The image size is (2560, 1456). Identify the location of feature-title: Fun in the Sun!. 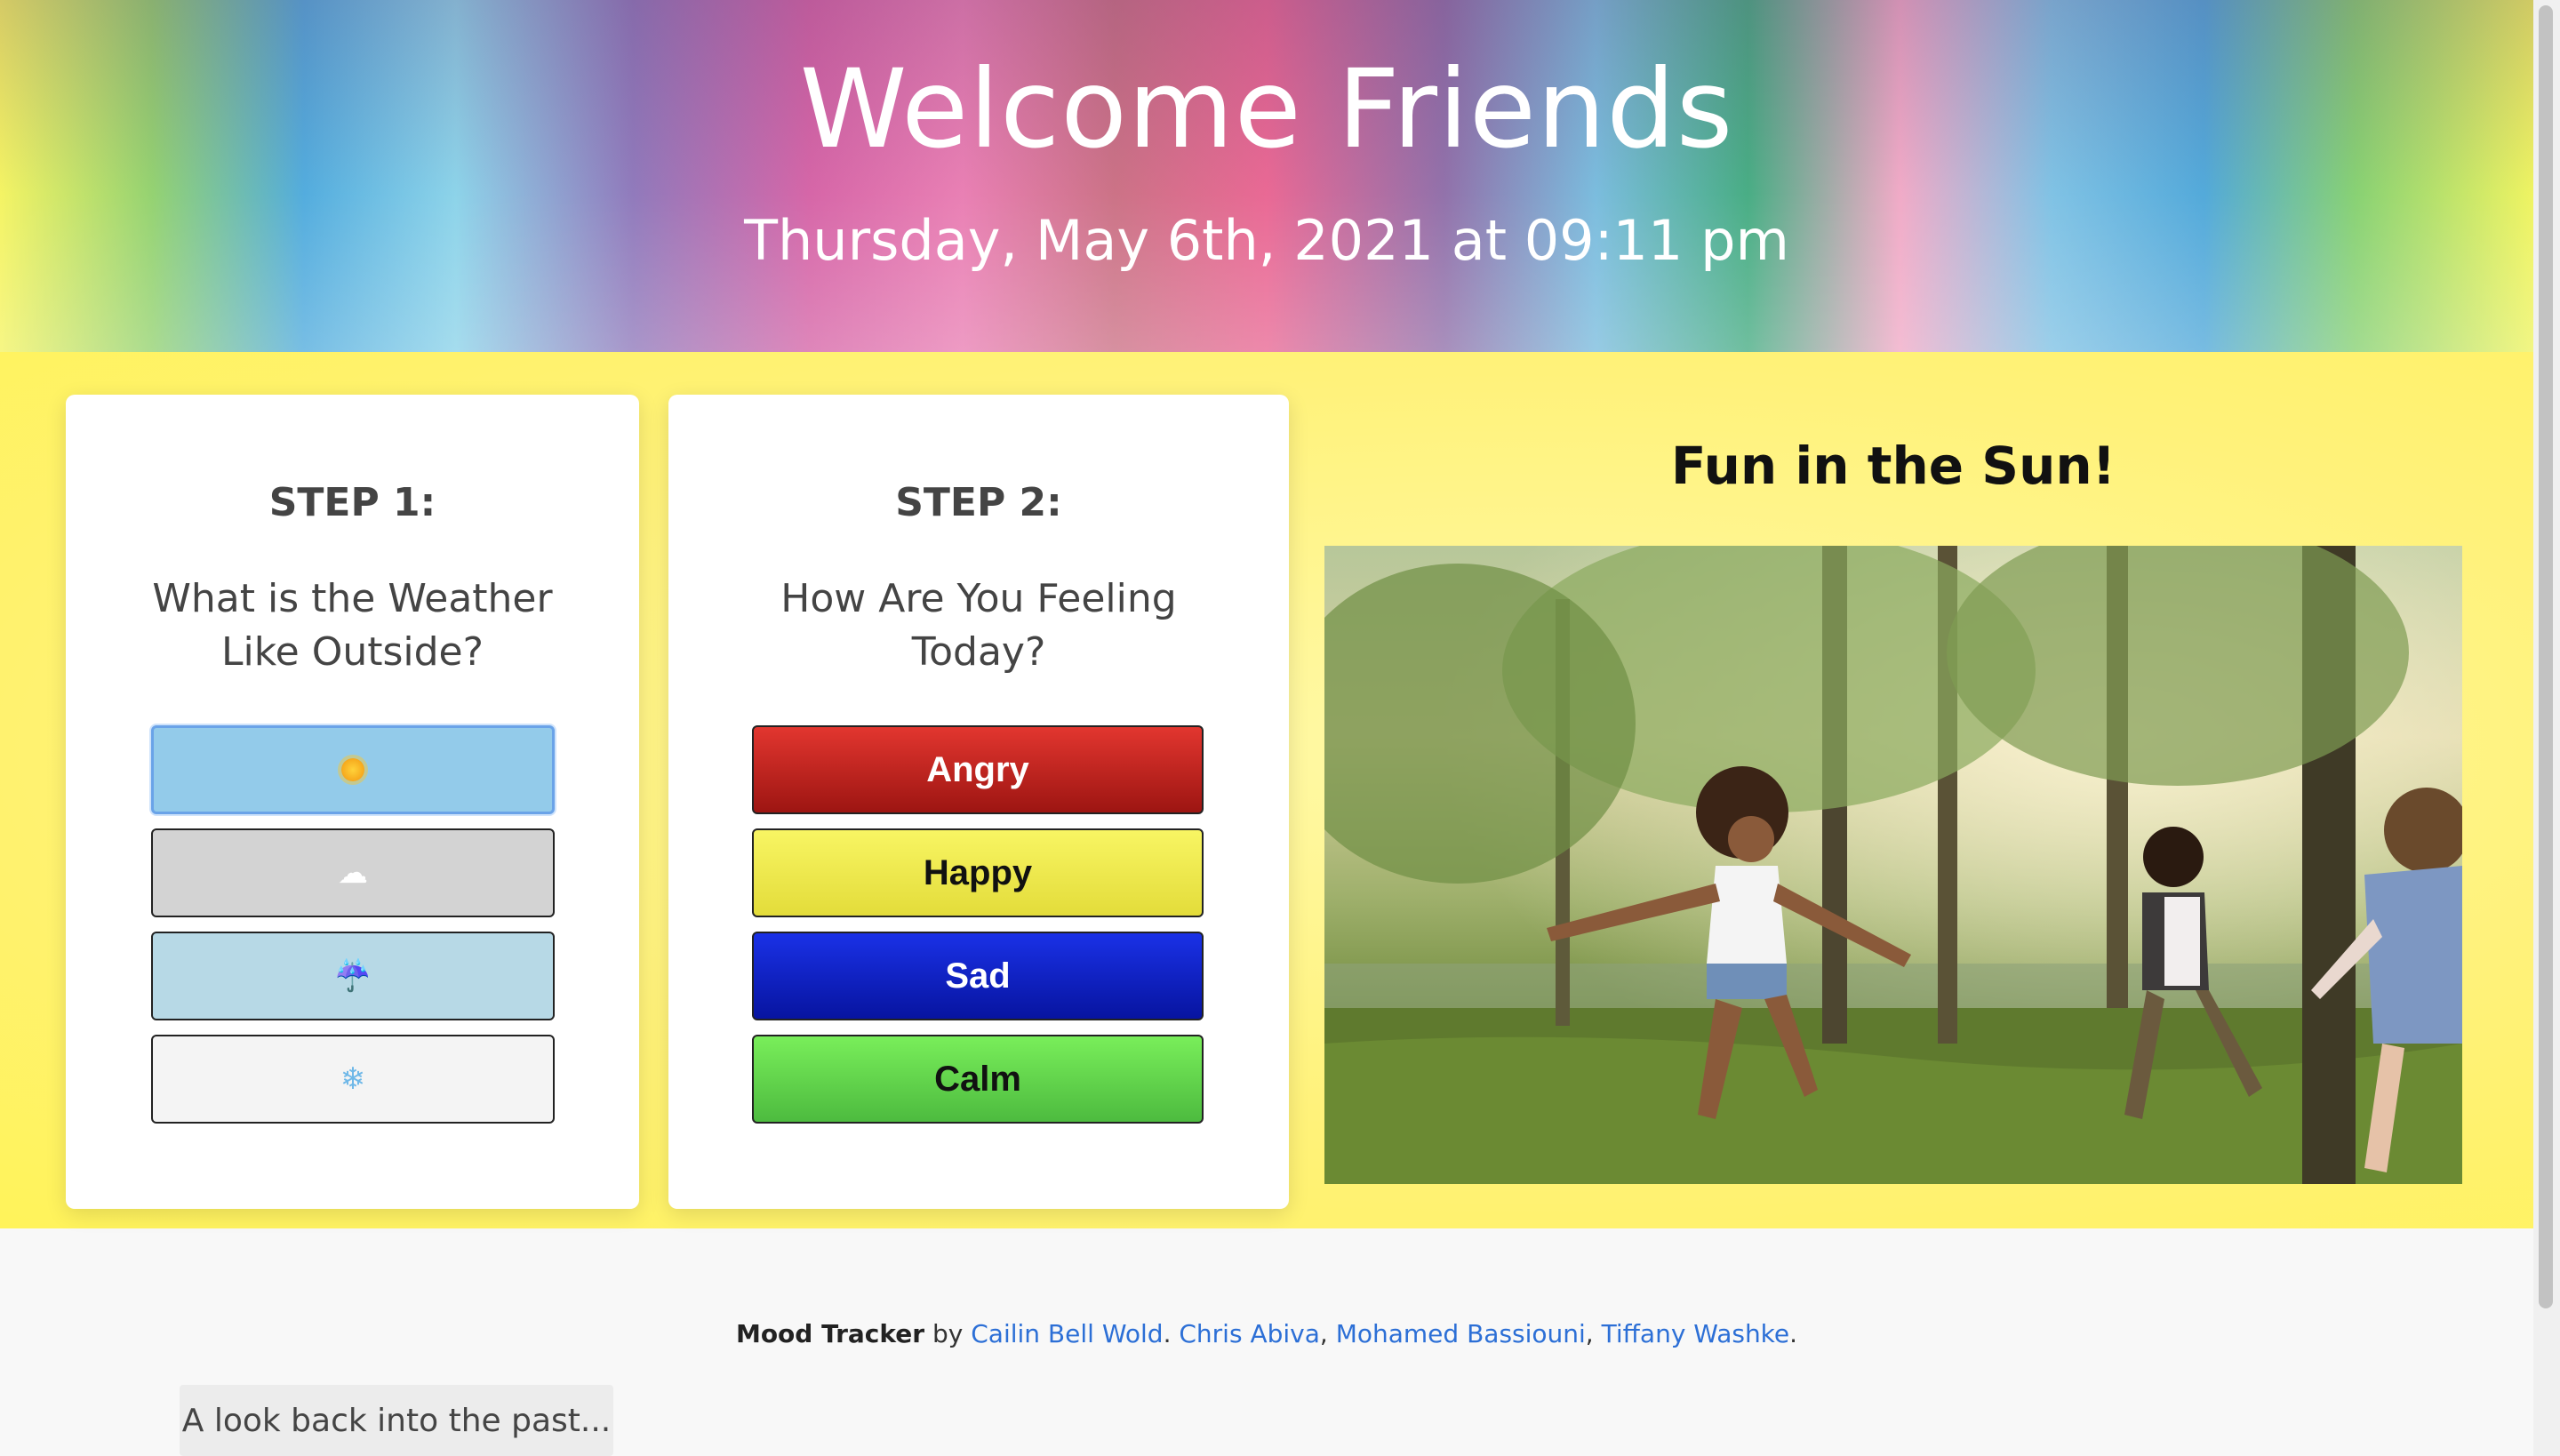
(1893, 466).